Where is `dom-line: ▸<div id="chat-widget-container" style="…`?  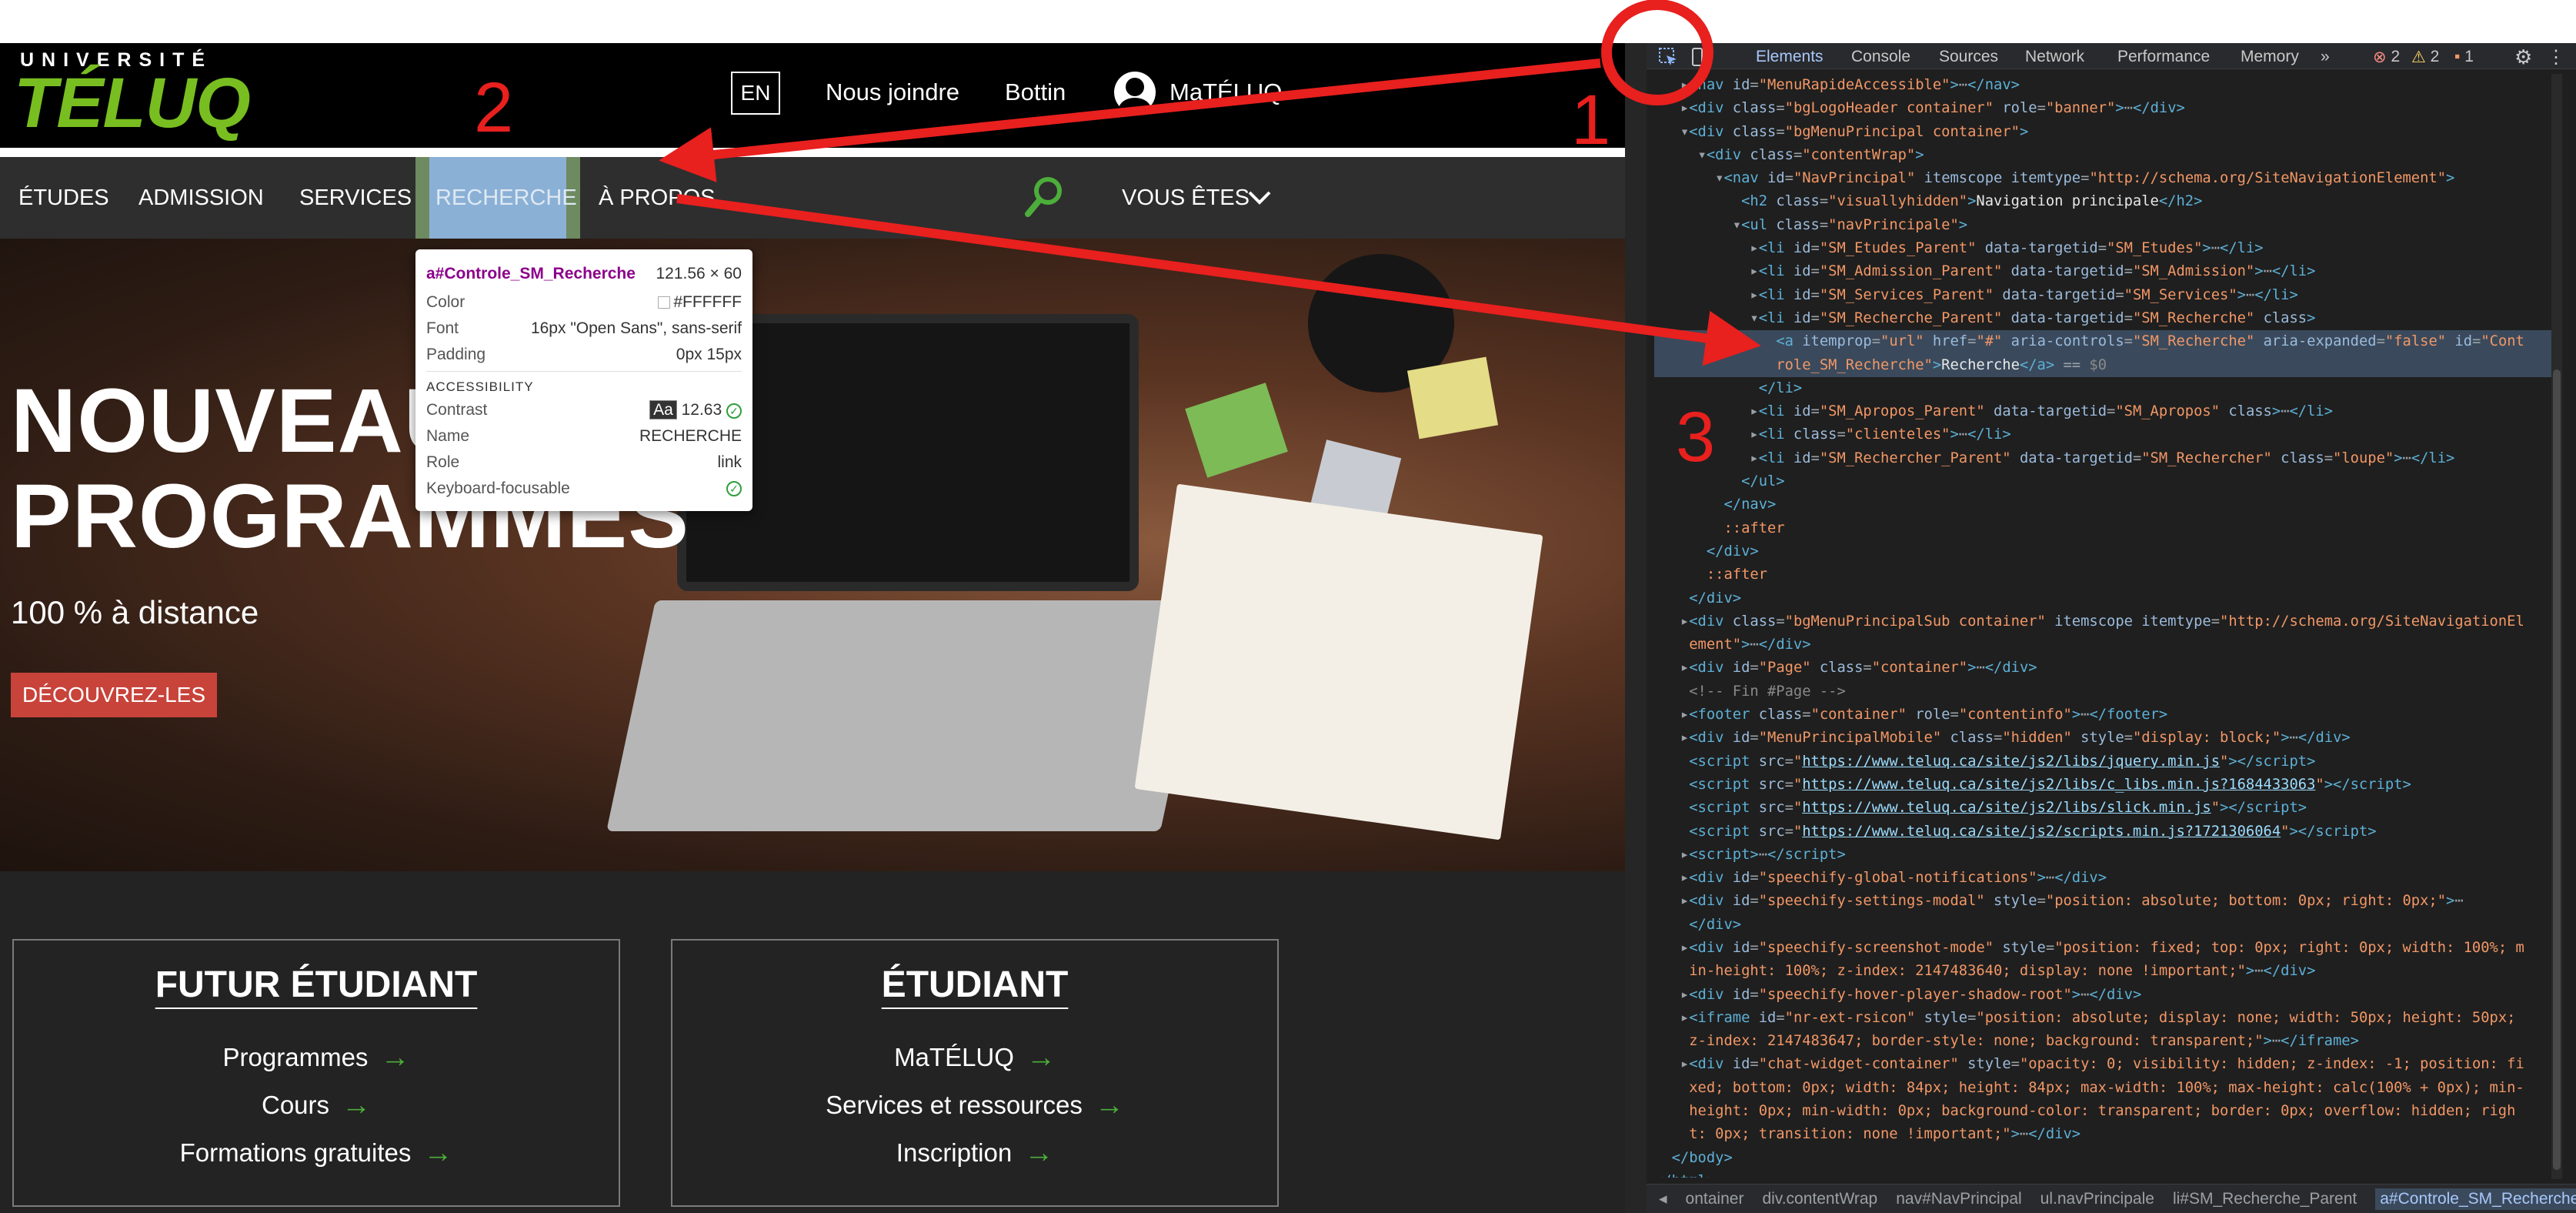
dom-line: ▸<div id="chat-widget-container" style="… is located at coordinates (2108, 1065).